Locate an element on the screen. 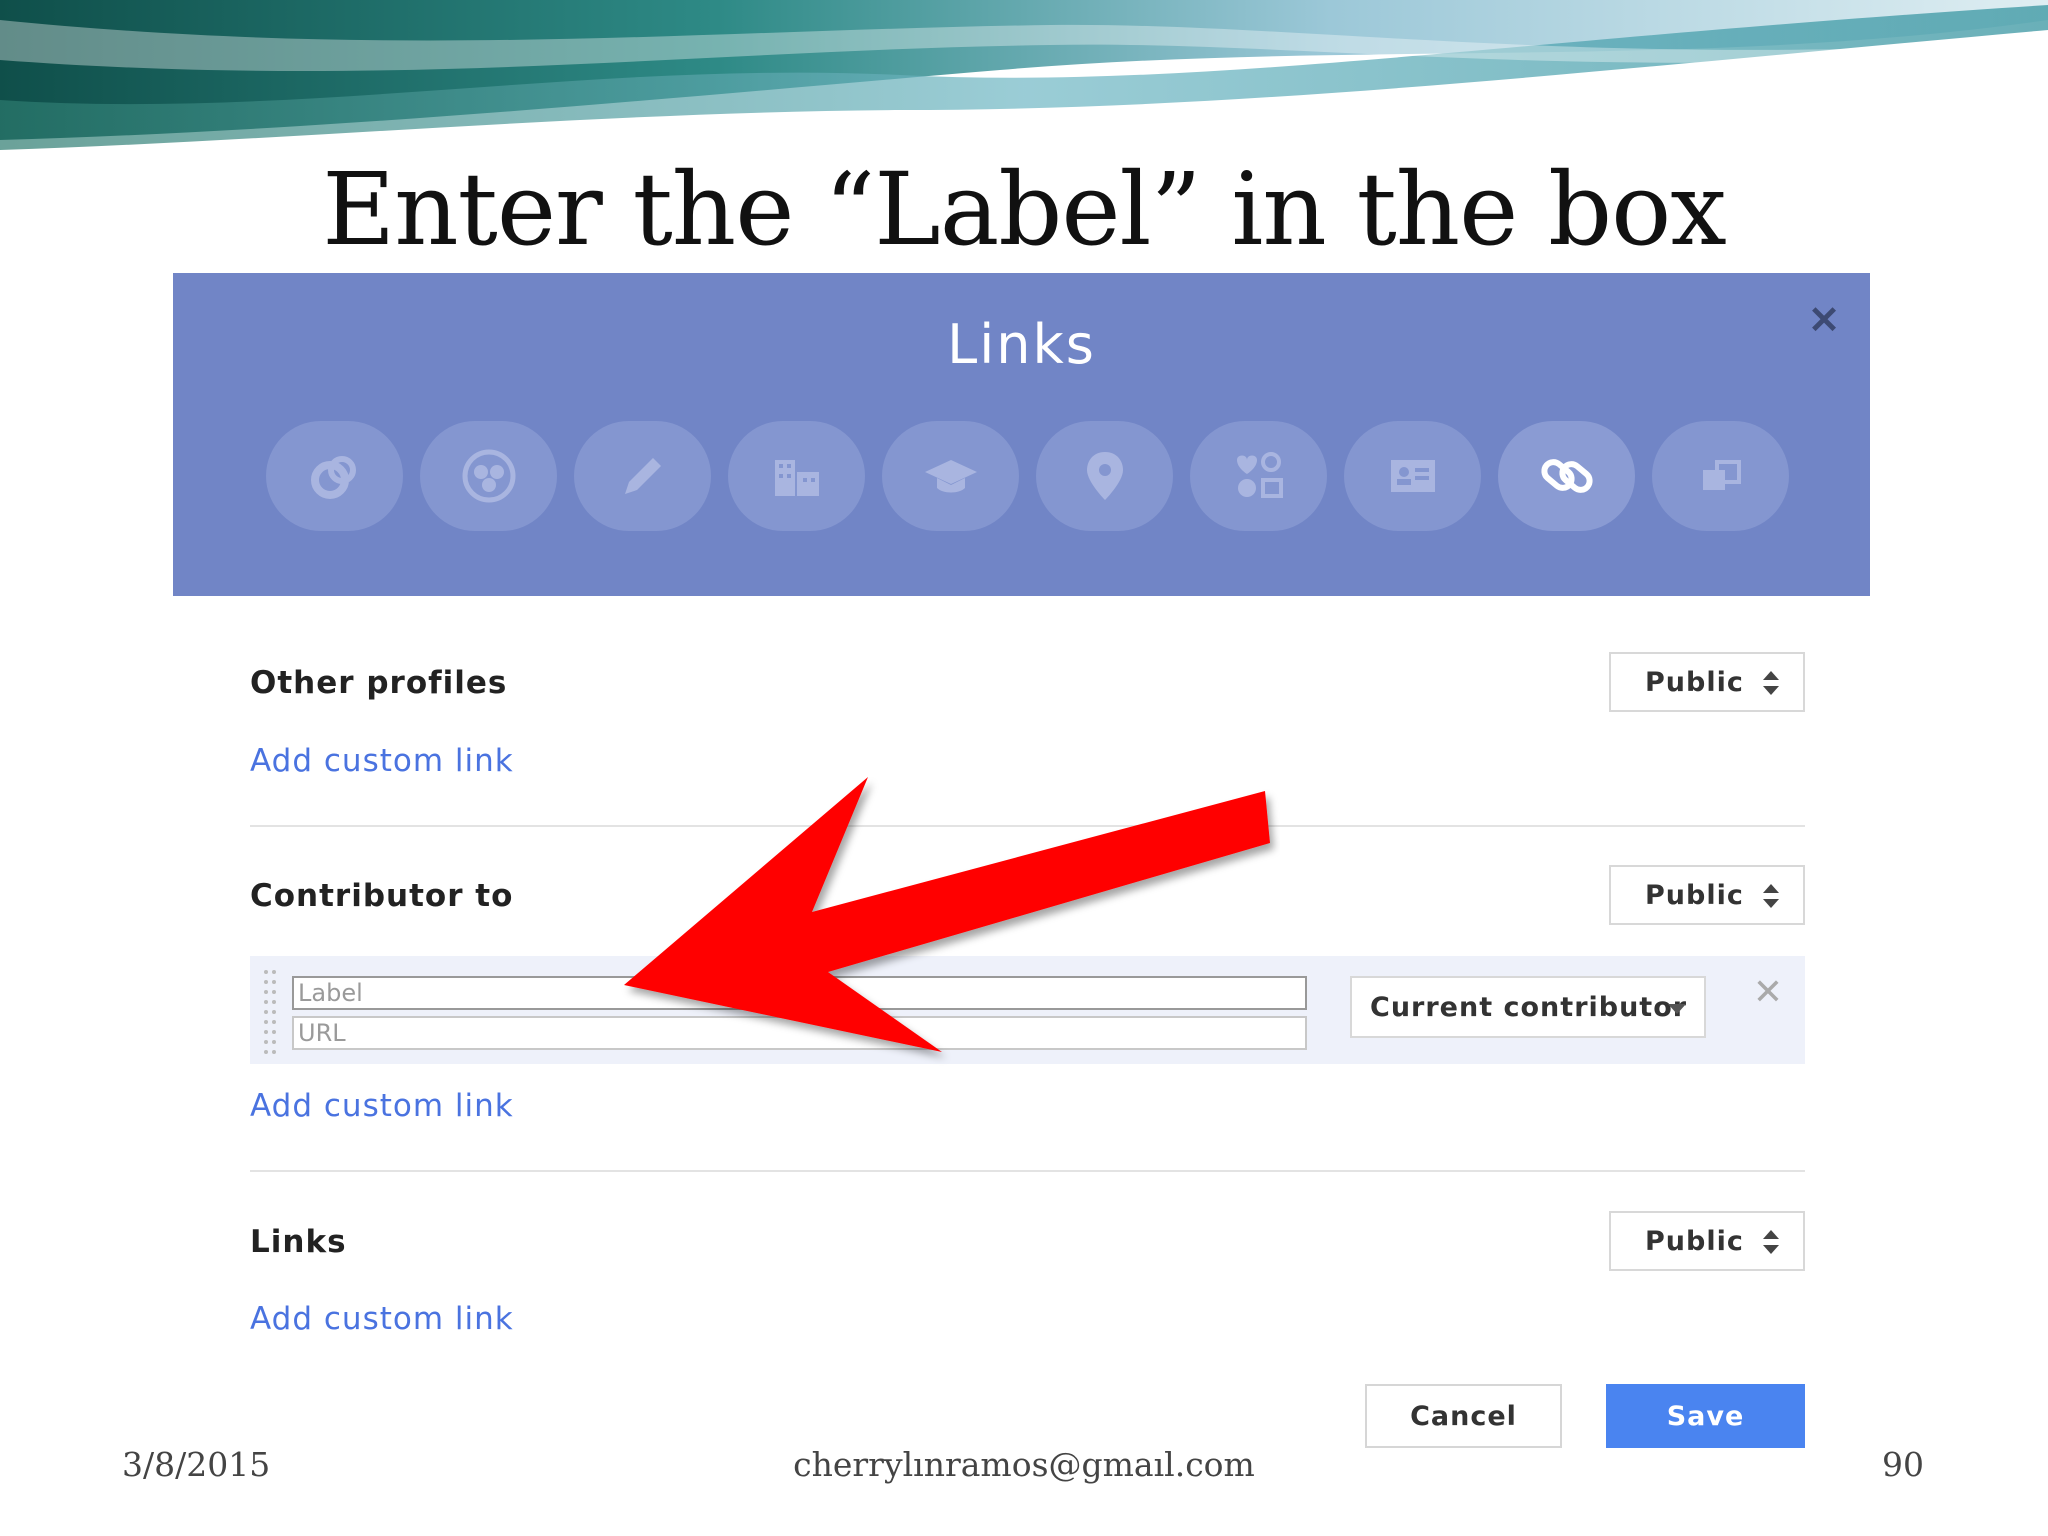 The width and height of the screenshot is (2048, 1536). add-custom-link-links: Add custom link is located at coordinates (382, 1319).